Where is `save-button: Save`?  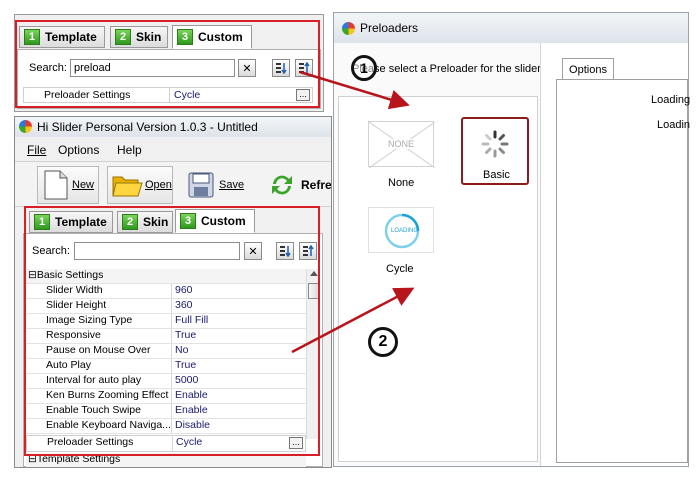
save-button: Save is located at coordinates (218, 185).